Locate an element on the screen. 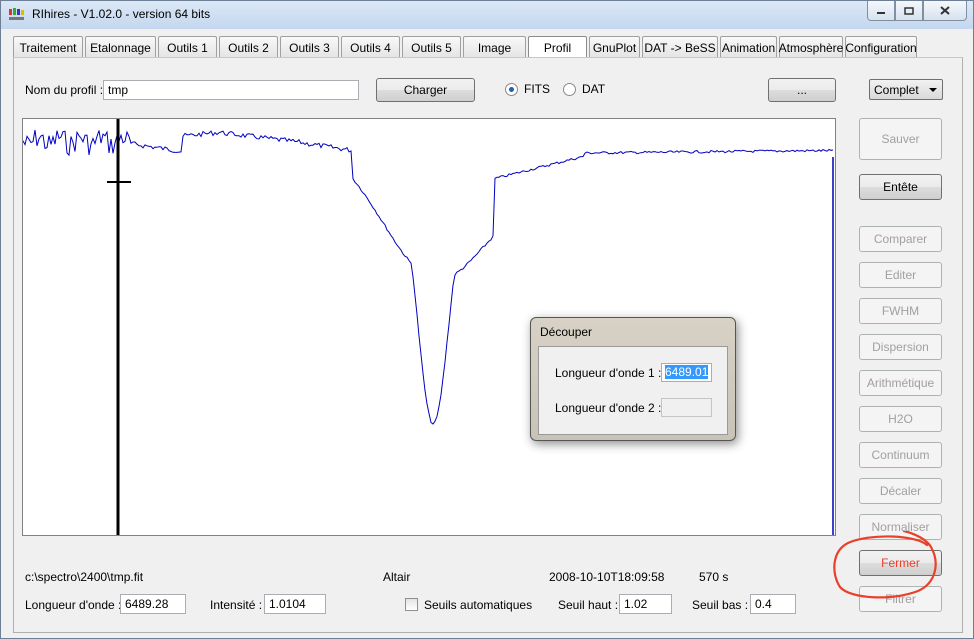  minimize-icon is located at coordinates (881, 12).